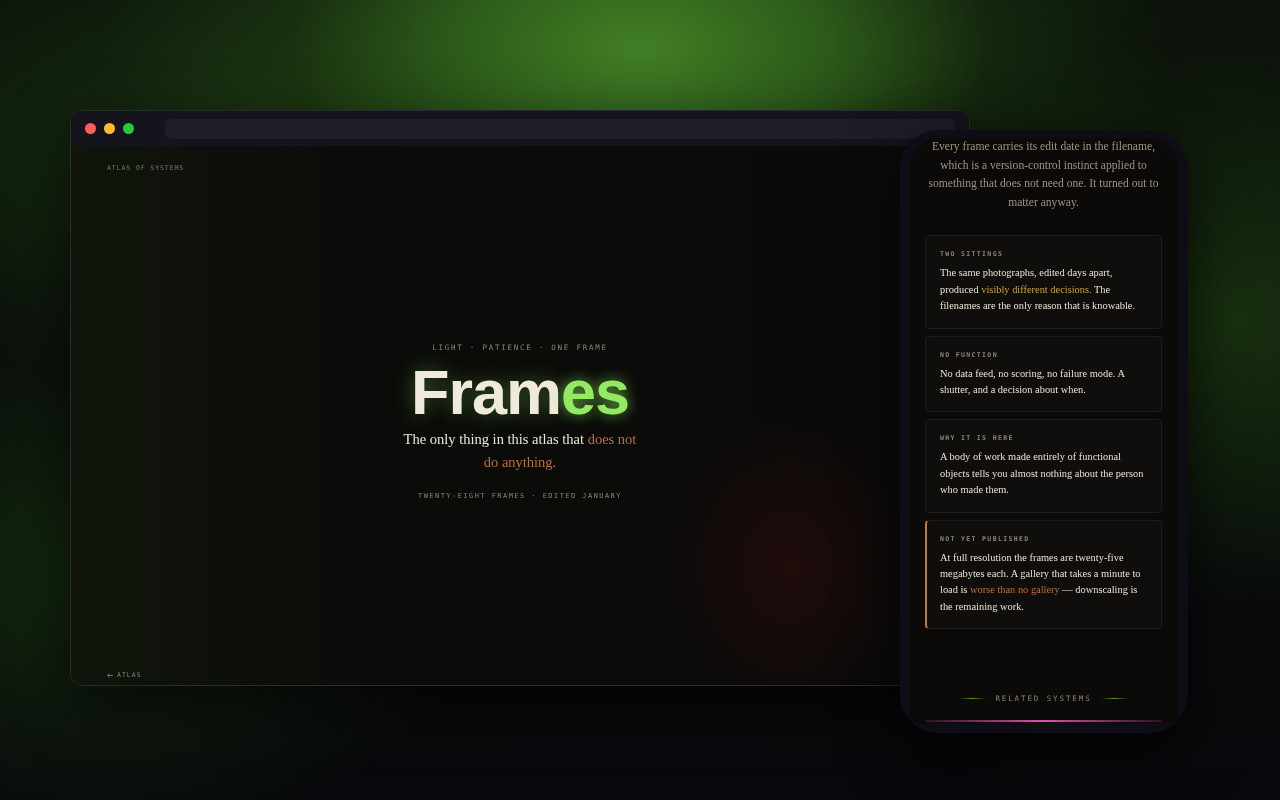 The width and height of the screenshot is (1280, 800). I want to click on card-body: A body of work made entirely of functional objects tells you almost nothing about the person who made them., so click(1042, 474).